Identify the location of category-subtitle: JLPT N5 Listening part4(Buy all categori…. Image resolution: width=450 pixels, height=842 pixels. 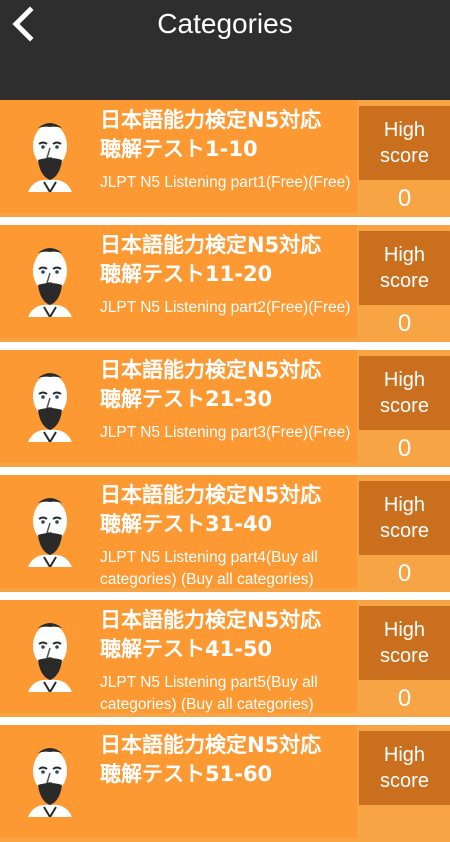
(209, 568).